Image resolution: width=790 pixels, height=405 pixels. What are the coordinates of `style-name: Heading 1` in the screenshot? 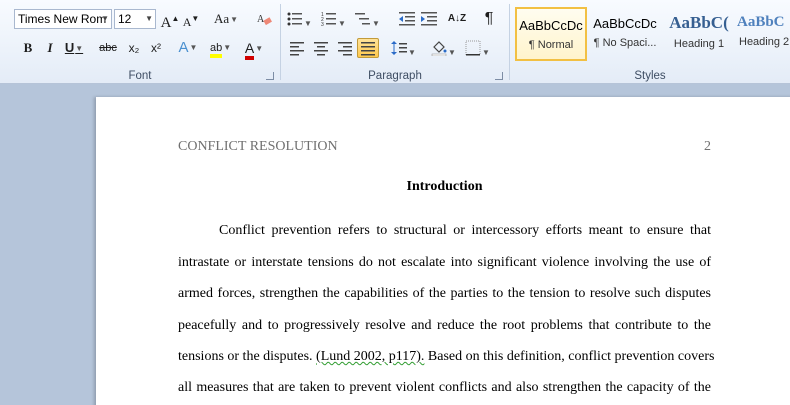 It's located at (699, 44).